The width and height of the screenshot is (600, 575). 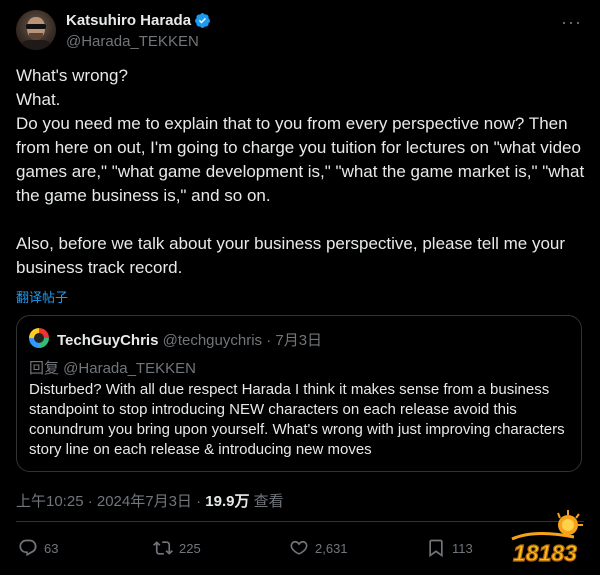 I want to click on quoted-reply-to: 回复 @Harada_TEKKEN, so click(x=112, y=368).